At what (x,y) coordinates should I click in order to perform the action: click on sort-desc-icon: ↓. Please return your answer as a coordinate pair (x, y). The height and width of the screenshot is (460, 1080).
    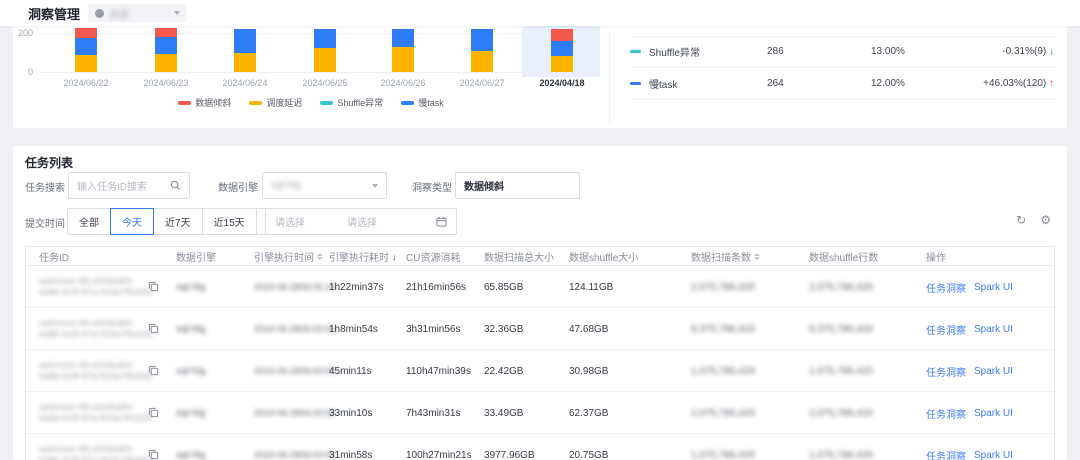
    Looking at the image, I should click on (394, 257).